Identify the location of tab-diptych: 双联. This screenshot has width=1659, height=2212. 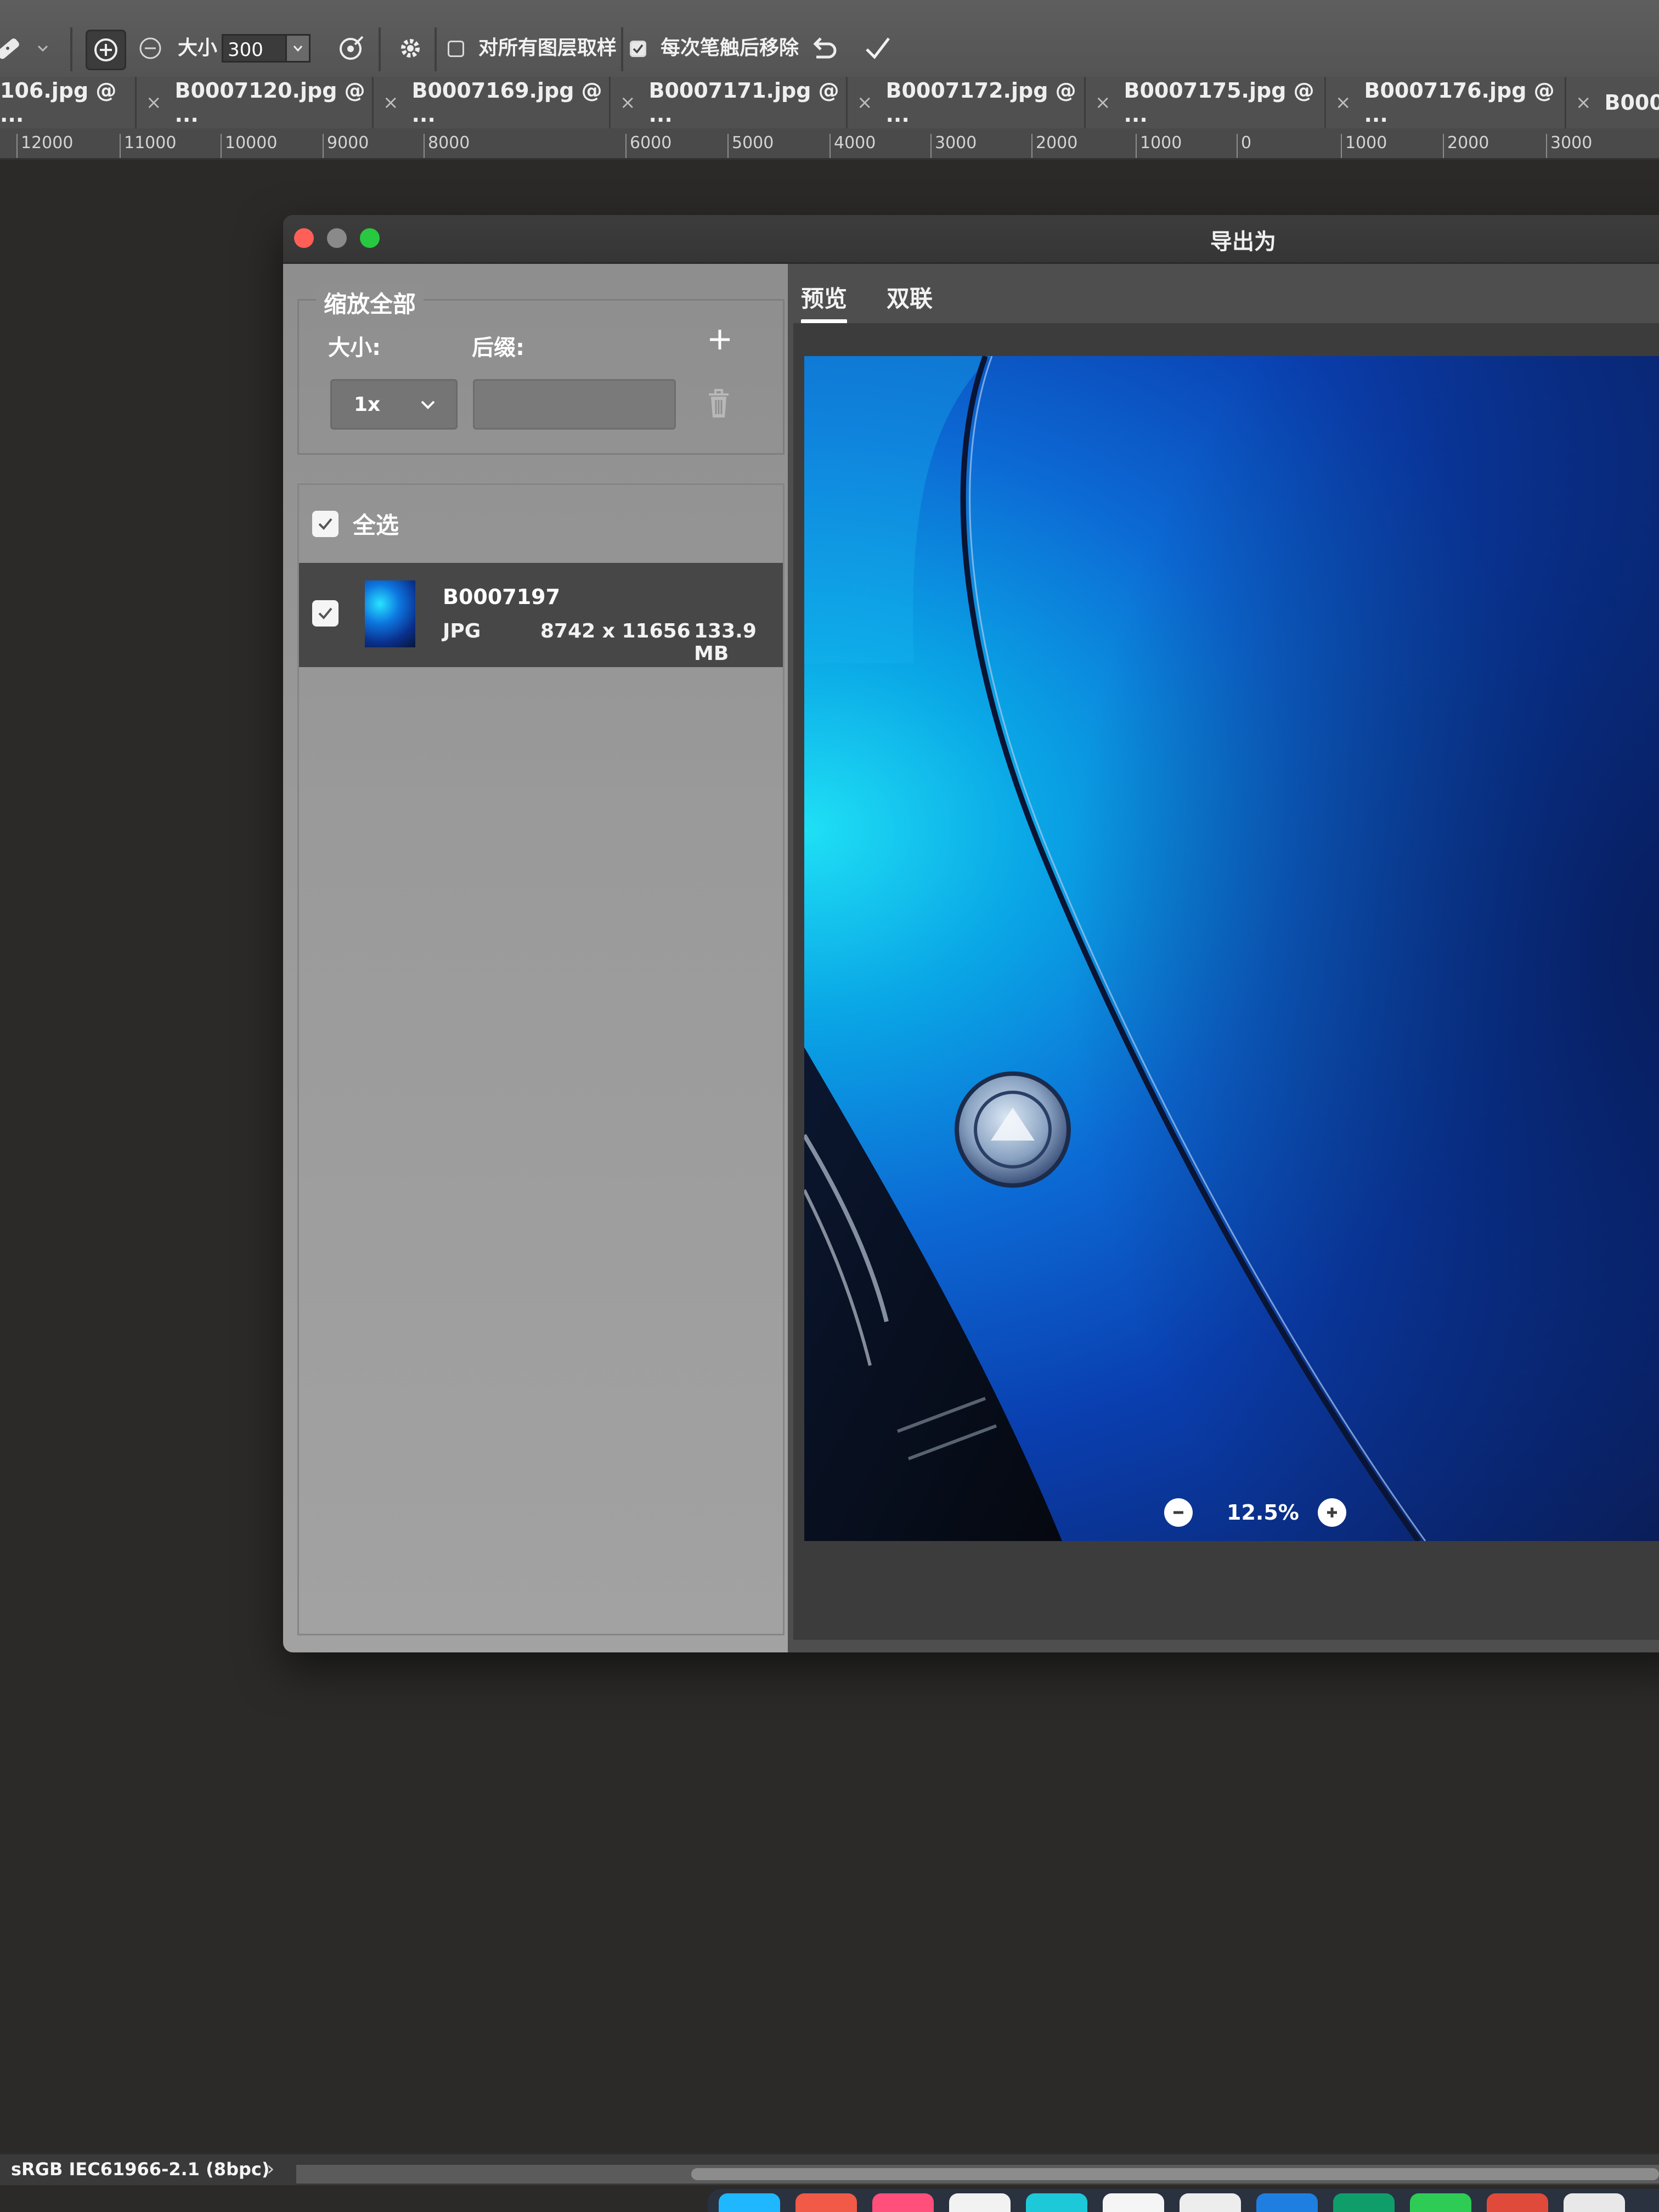
(910, 297).